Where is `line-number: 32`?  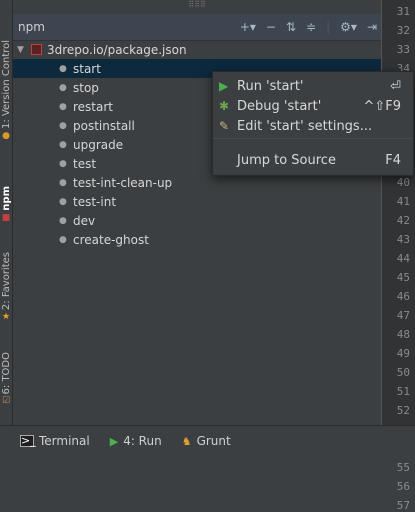
line-number: 32 is located at coordinates (403, 30).